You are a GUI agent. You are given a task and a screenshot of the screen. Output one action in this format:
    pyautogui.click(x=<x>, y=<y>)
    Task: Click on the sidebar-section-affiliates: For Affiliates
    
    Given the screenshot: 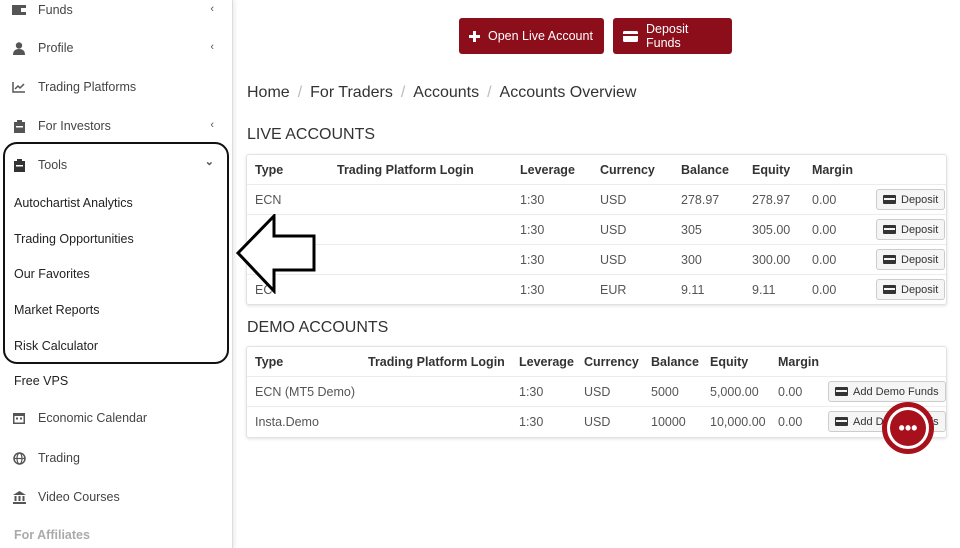 What is the action you would take?
    pyautogui.click(x=52, y=535)
    